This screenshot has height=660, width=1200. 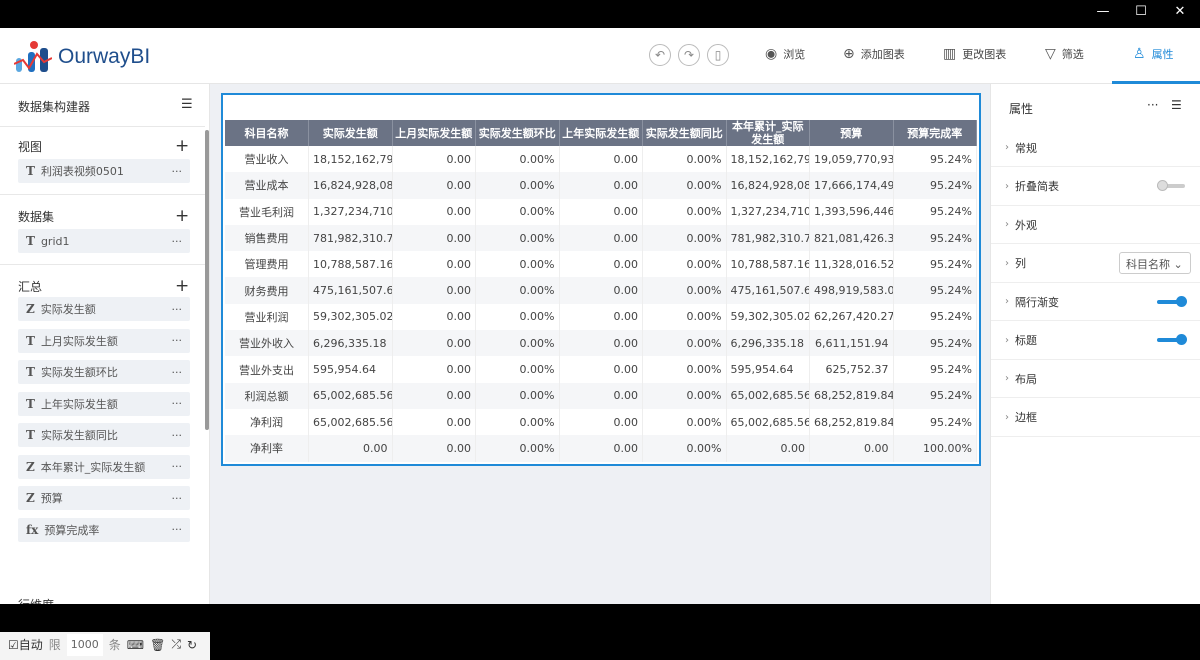 What do you see at coordinates (1064, 54) in the screenshot?
I see `filter-button: ▽ 筛选` at bounding box center [1064, 54].